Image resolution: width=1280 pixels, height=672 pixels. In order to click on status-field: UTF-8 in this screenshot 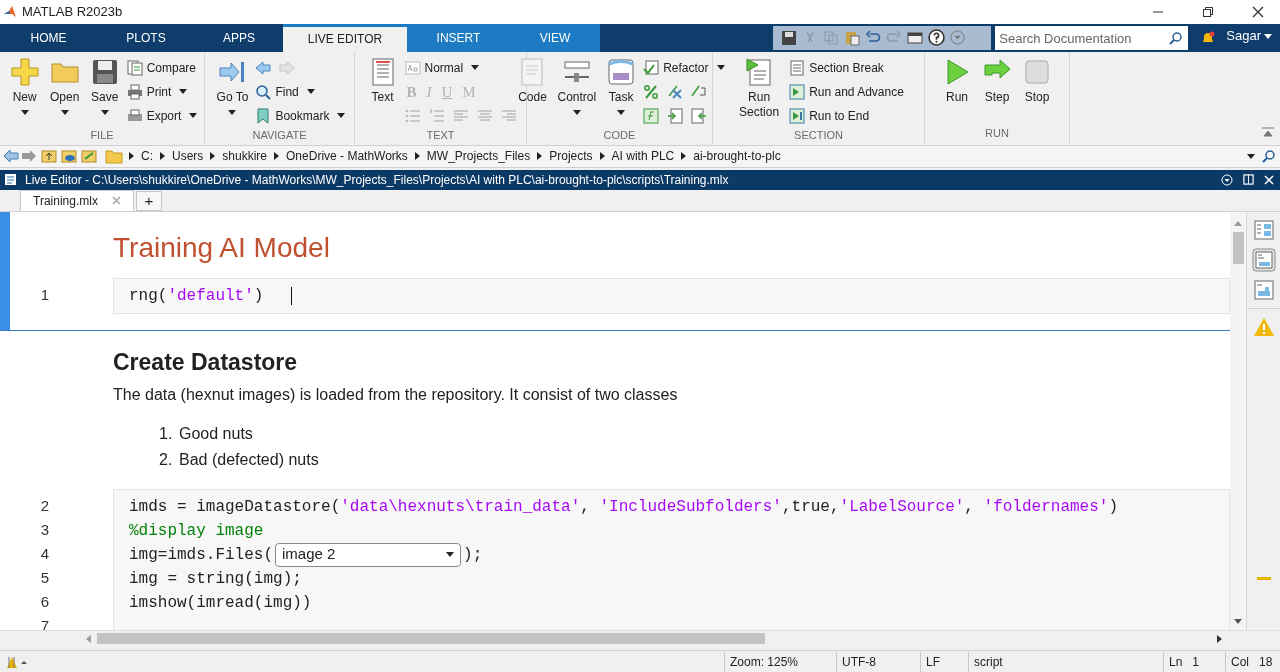, I will do `click(878, 661)`.